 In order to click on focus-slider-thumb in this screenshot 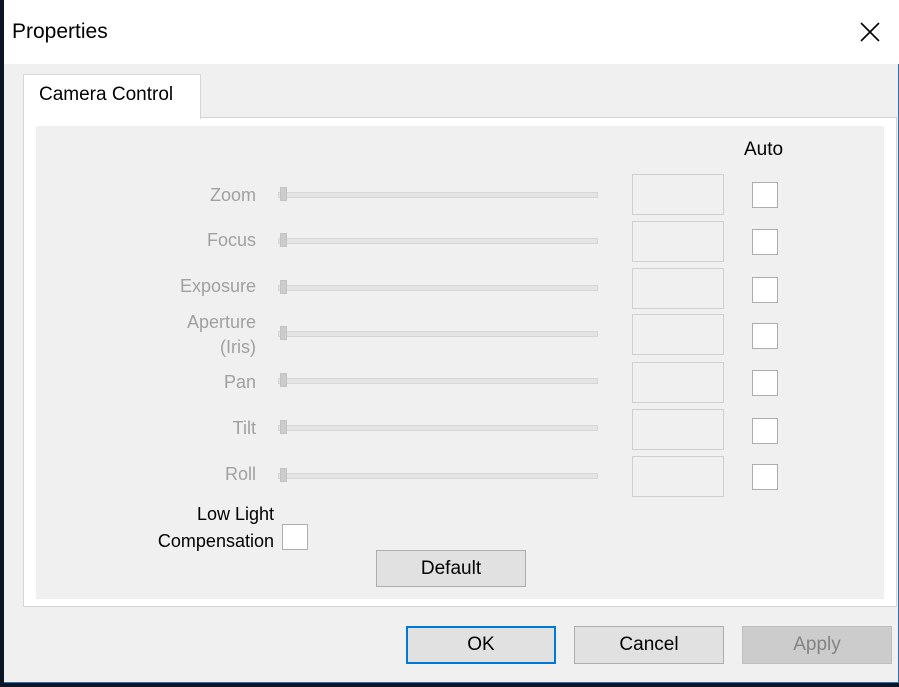, I will do `click(283, 240)`.